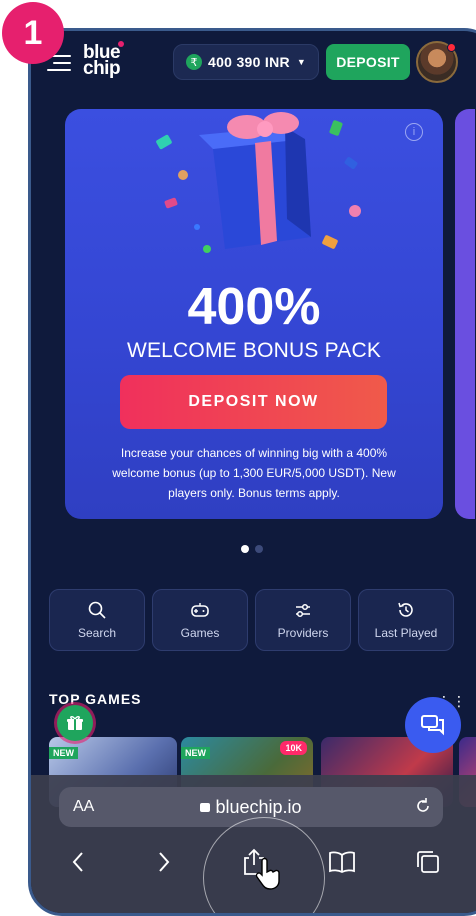 Image resolution: width=476 pixels, height=916 pixels. I want to click on url-text: bluechip.io, so click(251, 807).